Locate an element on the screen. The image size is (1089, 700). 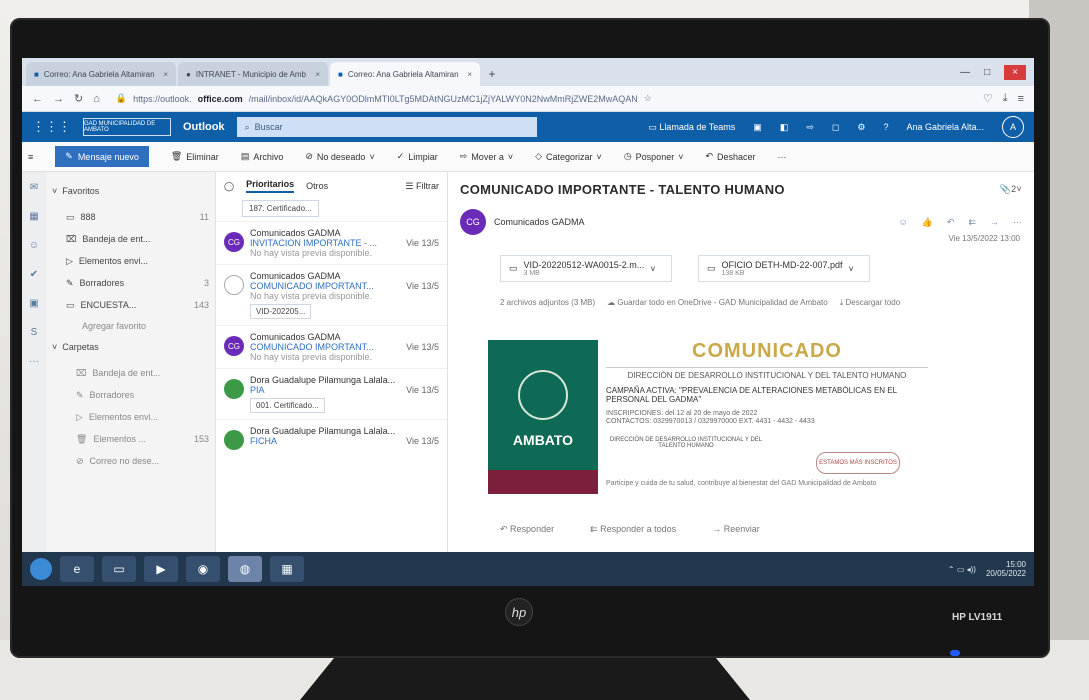
select-all-checkbox: ◯ is located at coordinates (229, 186).